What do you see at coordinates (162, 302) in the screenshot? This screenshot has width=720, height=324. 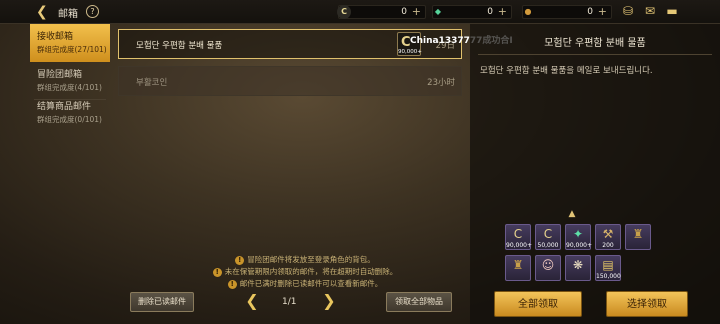 I see `delete-read-button: 删除已读邮件` at bounding box center [162, 302].